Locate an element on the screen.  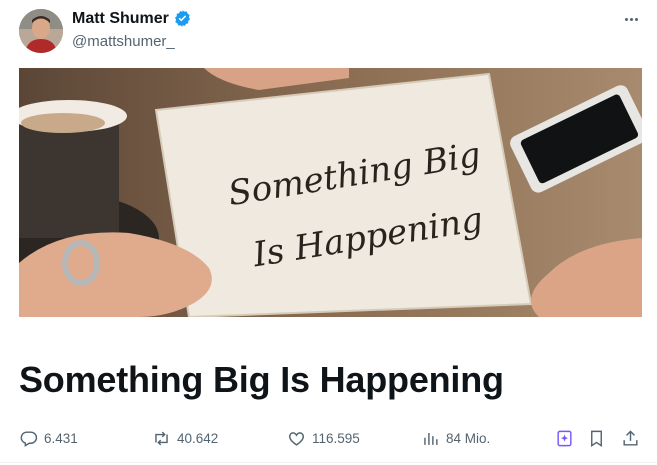
speech-bubble-icon is located at coordinates (29, 438).